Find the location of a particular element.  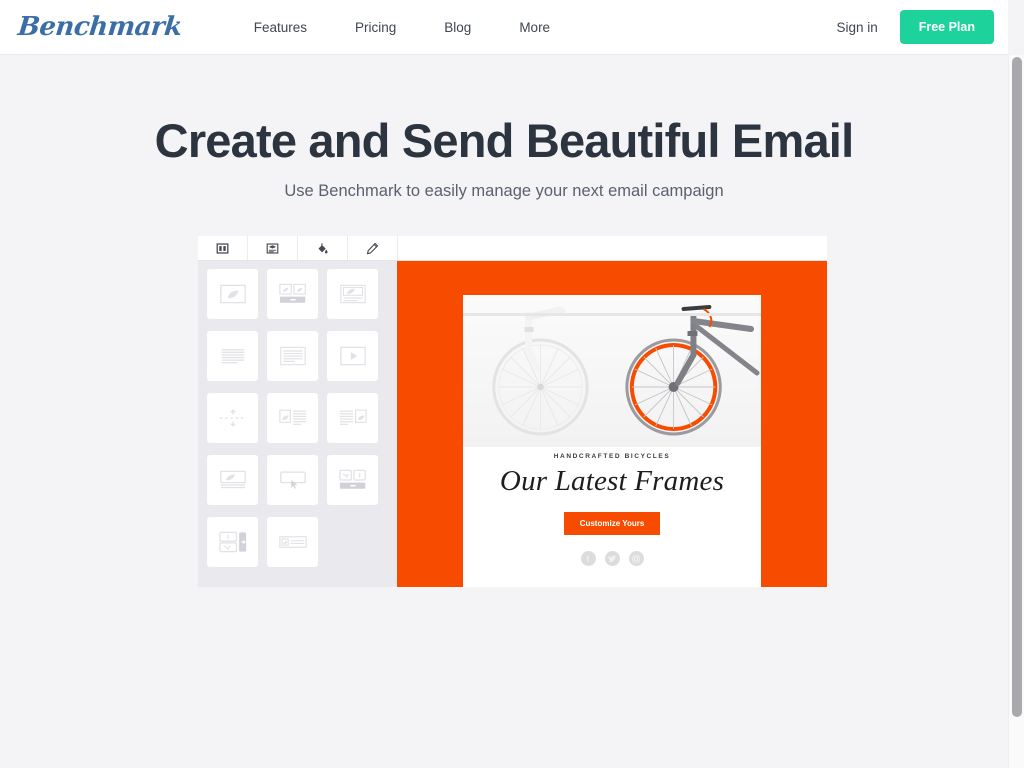

two-image-button-block-icon is located at coordinates (292, 293).